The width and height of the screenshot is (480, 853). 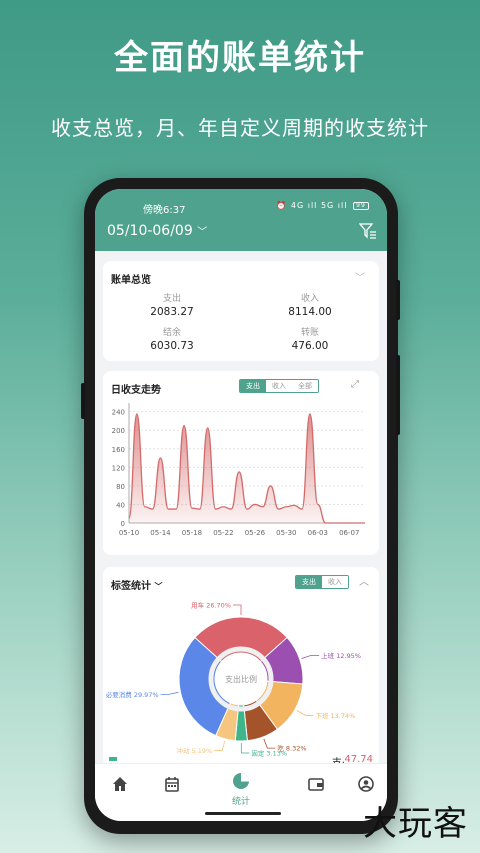 What do you see at coordinates (398, 300) in the screenshot?
I see `power-button` at bounding box center [398, 300].